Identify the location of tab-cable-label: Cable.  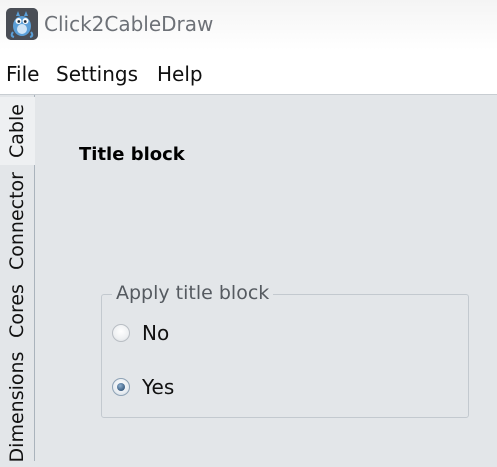
(17, 131).